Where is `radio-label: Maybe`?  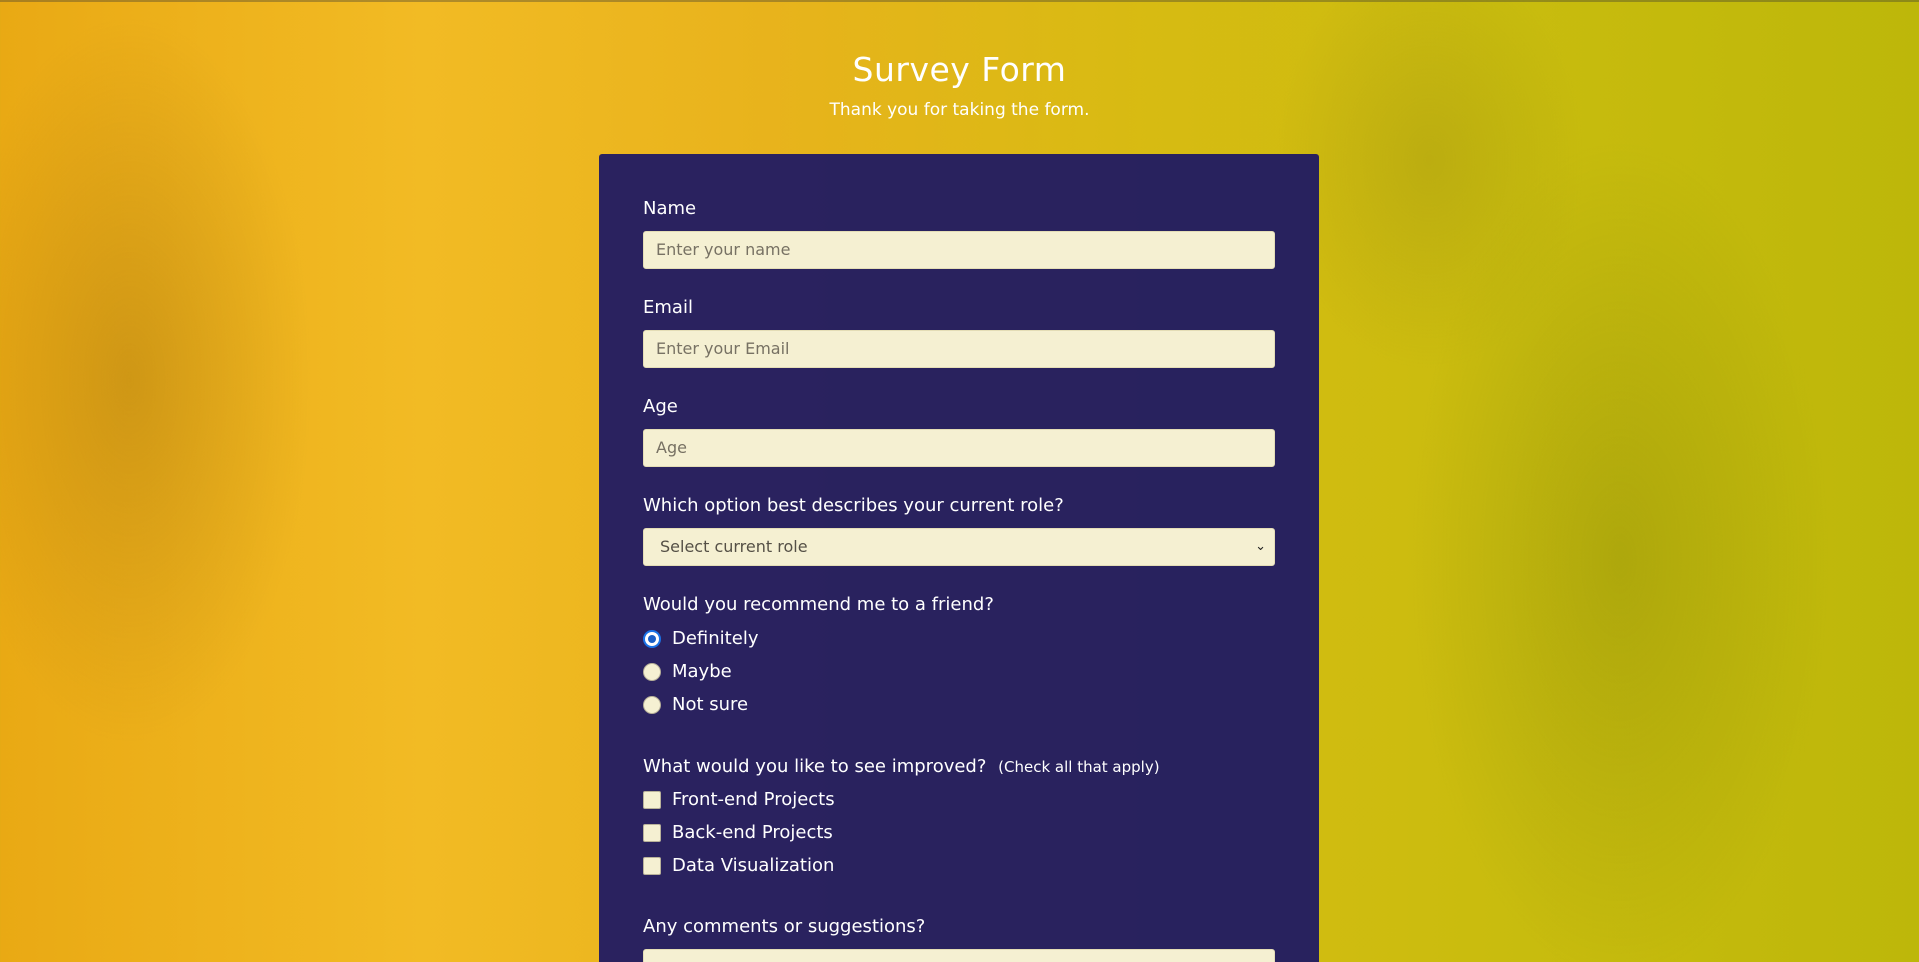
radio-label: Maybe is located at coordinates (702, 671).